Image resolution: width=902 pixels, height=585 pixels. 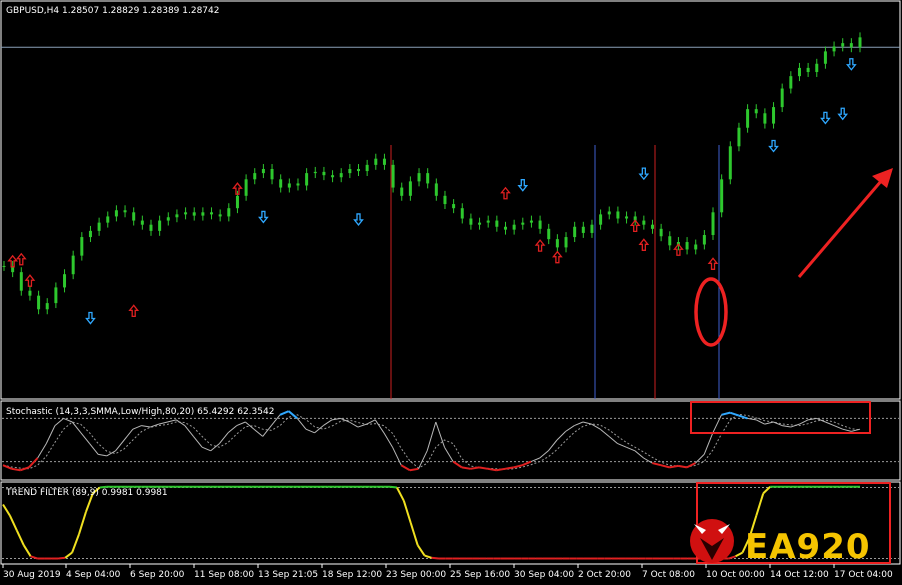 I want to click on time-label: 30 Aug 2019, so click(x=32, y=575).